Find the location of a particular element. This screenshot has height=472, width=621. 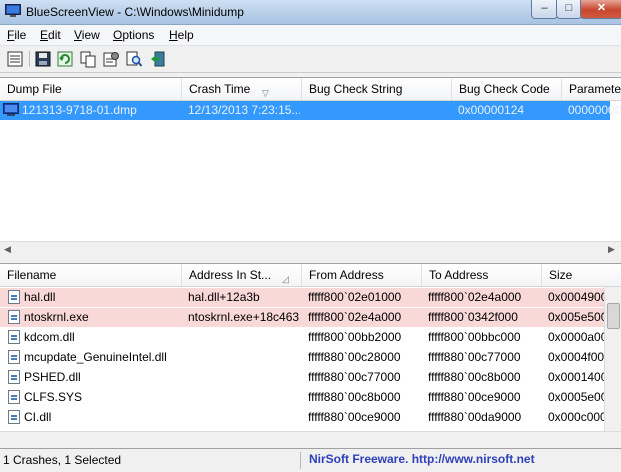

column-dump-file: Dump File is located at coordinates (91, 89).